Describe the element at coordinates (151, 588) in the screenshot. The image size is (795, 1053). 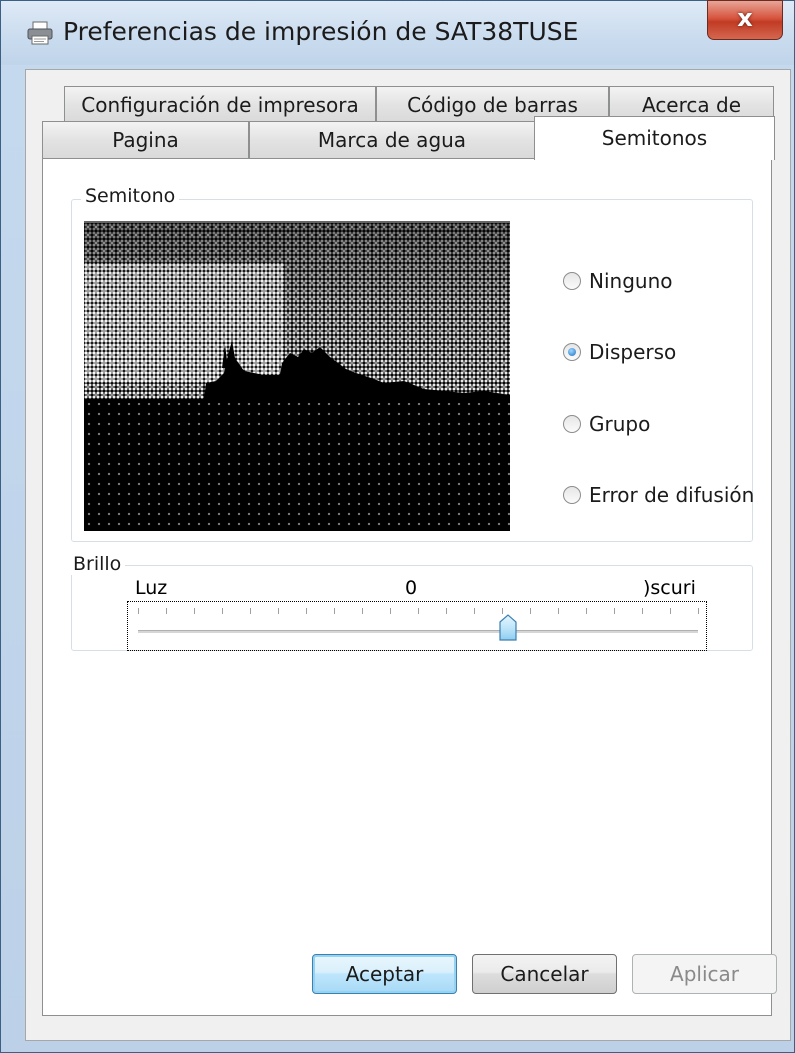
I see `brightness-min-label: Luz` at that location.